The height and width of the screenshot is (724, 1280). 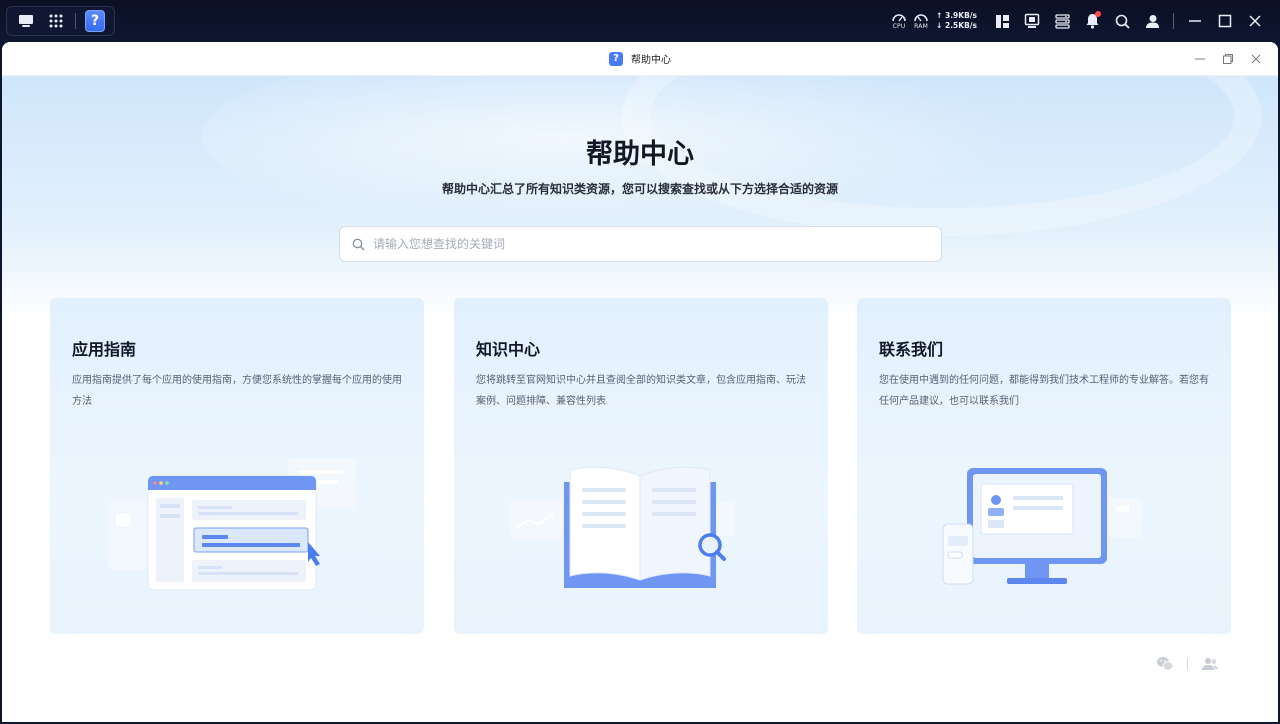 What do you see at coordinates (1098, 14) in the screenshot?
I see `notification-badge` at bounding box center [1098, 14].